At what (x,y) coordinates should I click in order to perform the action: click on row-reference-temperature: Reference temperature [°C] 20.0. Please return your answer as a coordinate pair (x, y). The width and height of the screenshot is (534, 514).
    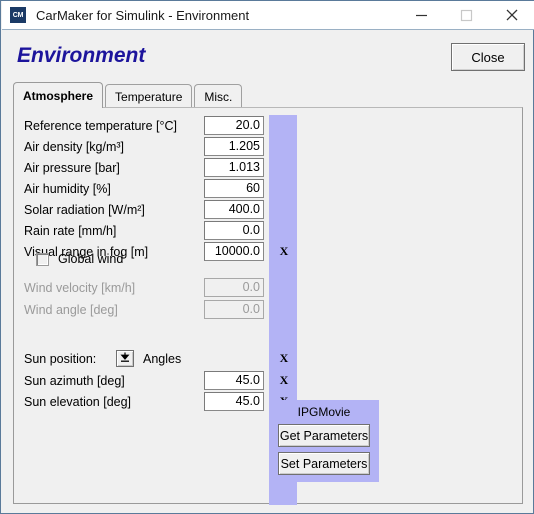
    Looking at the image, I should click on (144, 125).